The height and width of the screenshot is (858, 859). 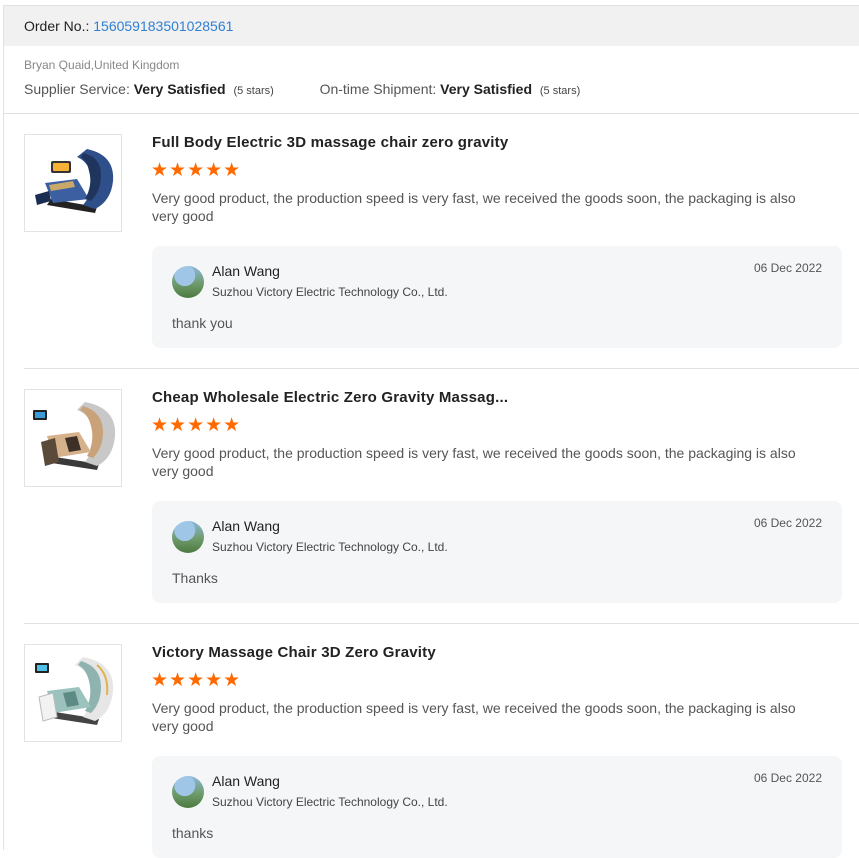 What do you see at coordinates (560, 91) in the screenshot?
I see `shipment-stars: (5 stars)` at bounding box center [560, 91].